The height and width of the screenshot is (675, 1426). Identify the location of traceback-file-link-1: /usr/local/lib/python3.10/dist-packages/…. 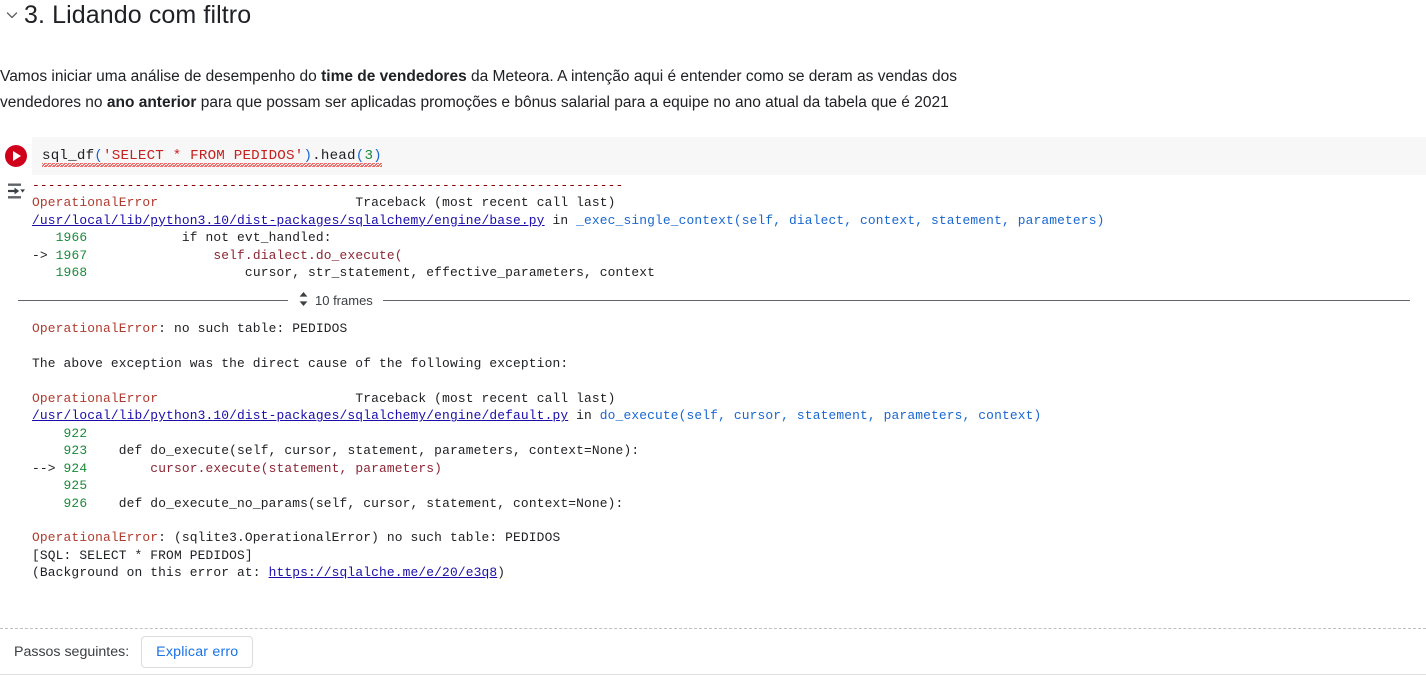
(288, 220).